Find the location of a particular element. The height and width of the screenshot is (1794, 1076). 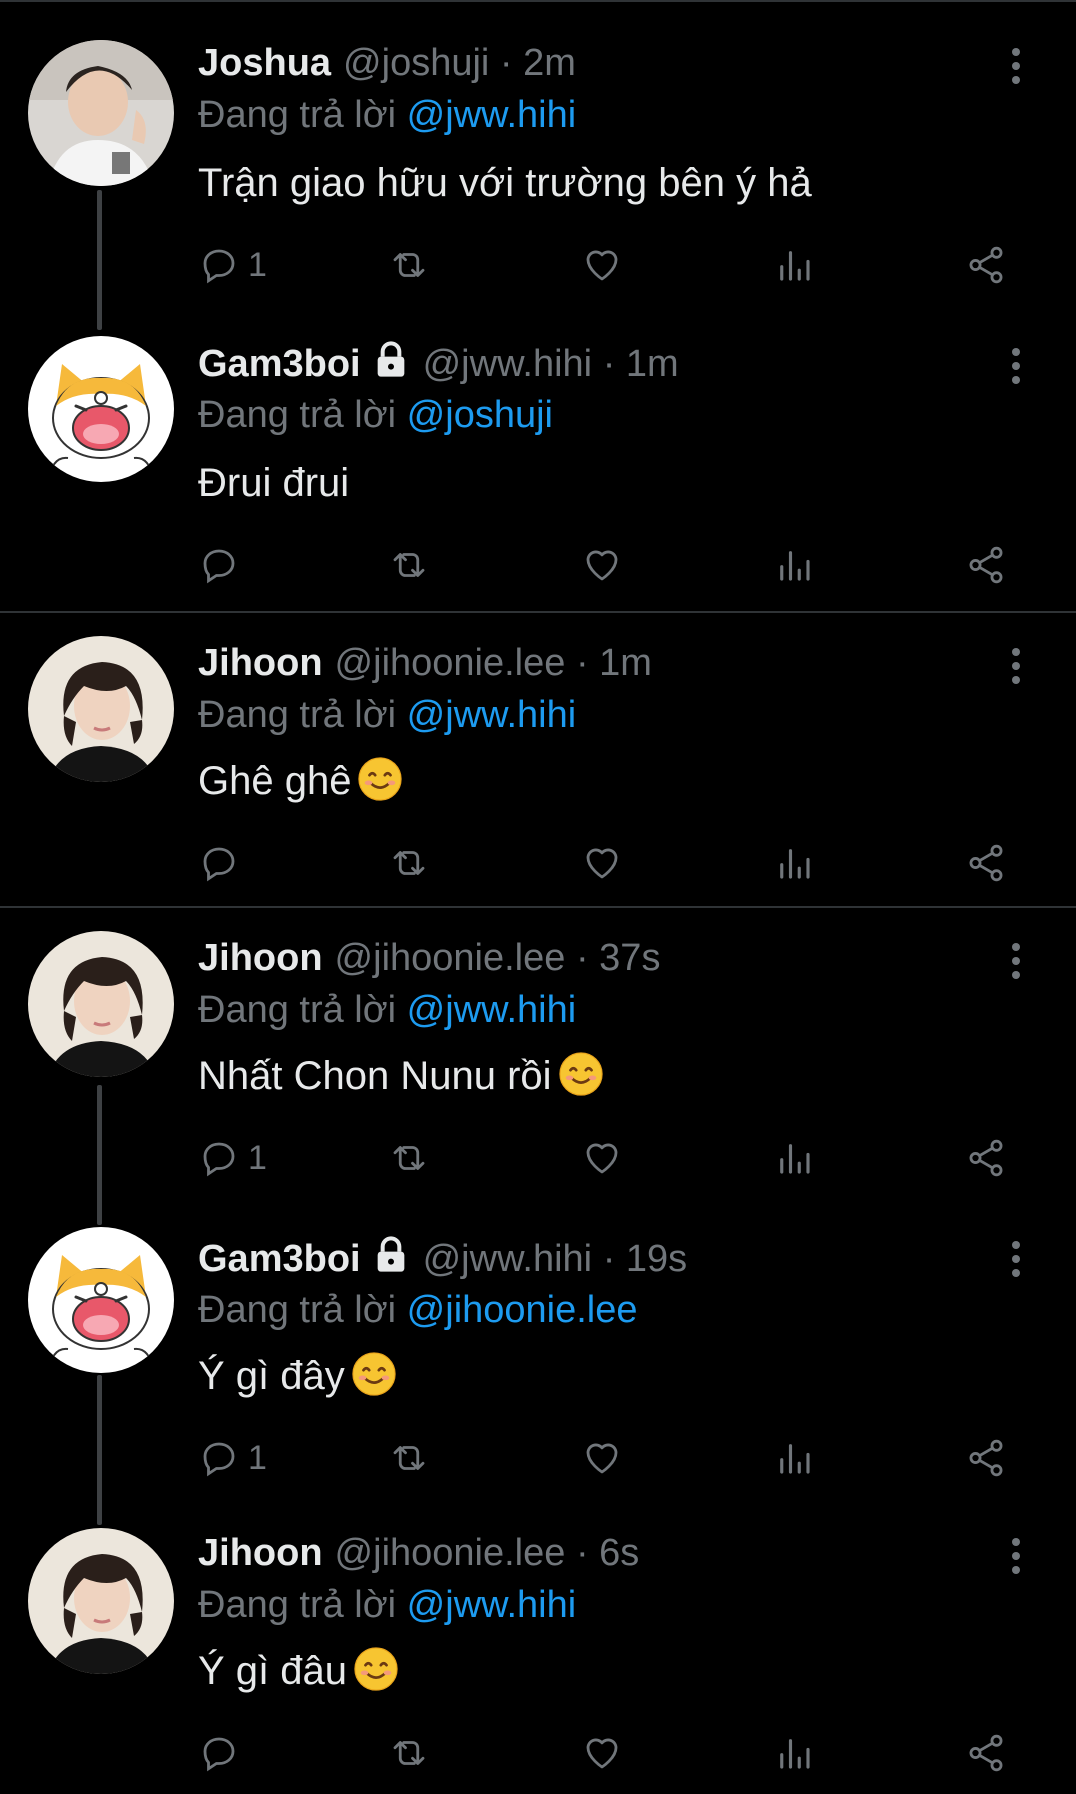

retweet-icon is located at coordinates (409, 265).